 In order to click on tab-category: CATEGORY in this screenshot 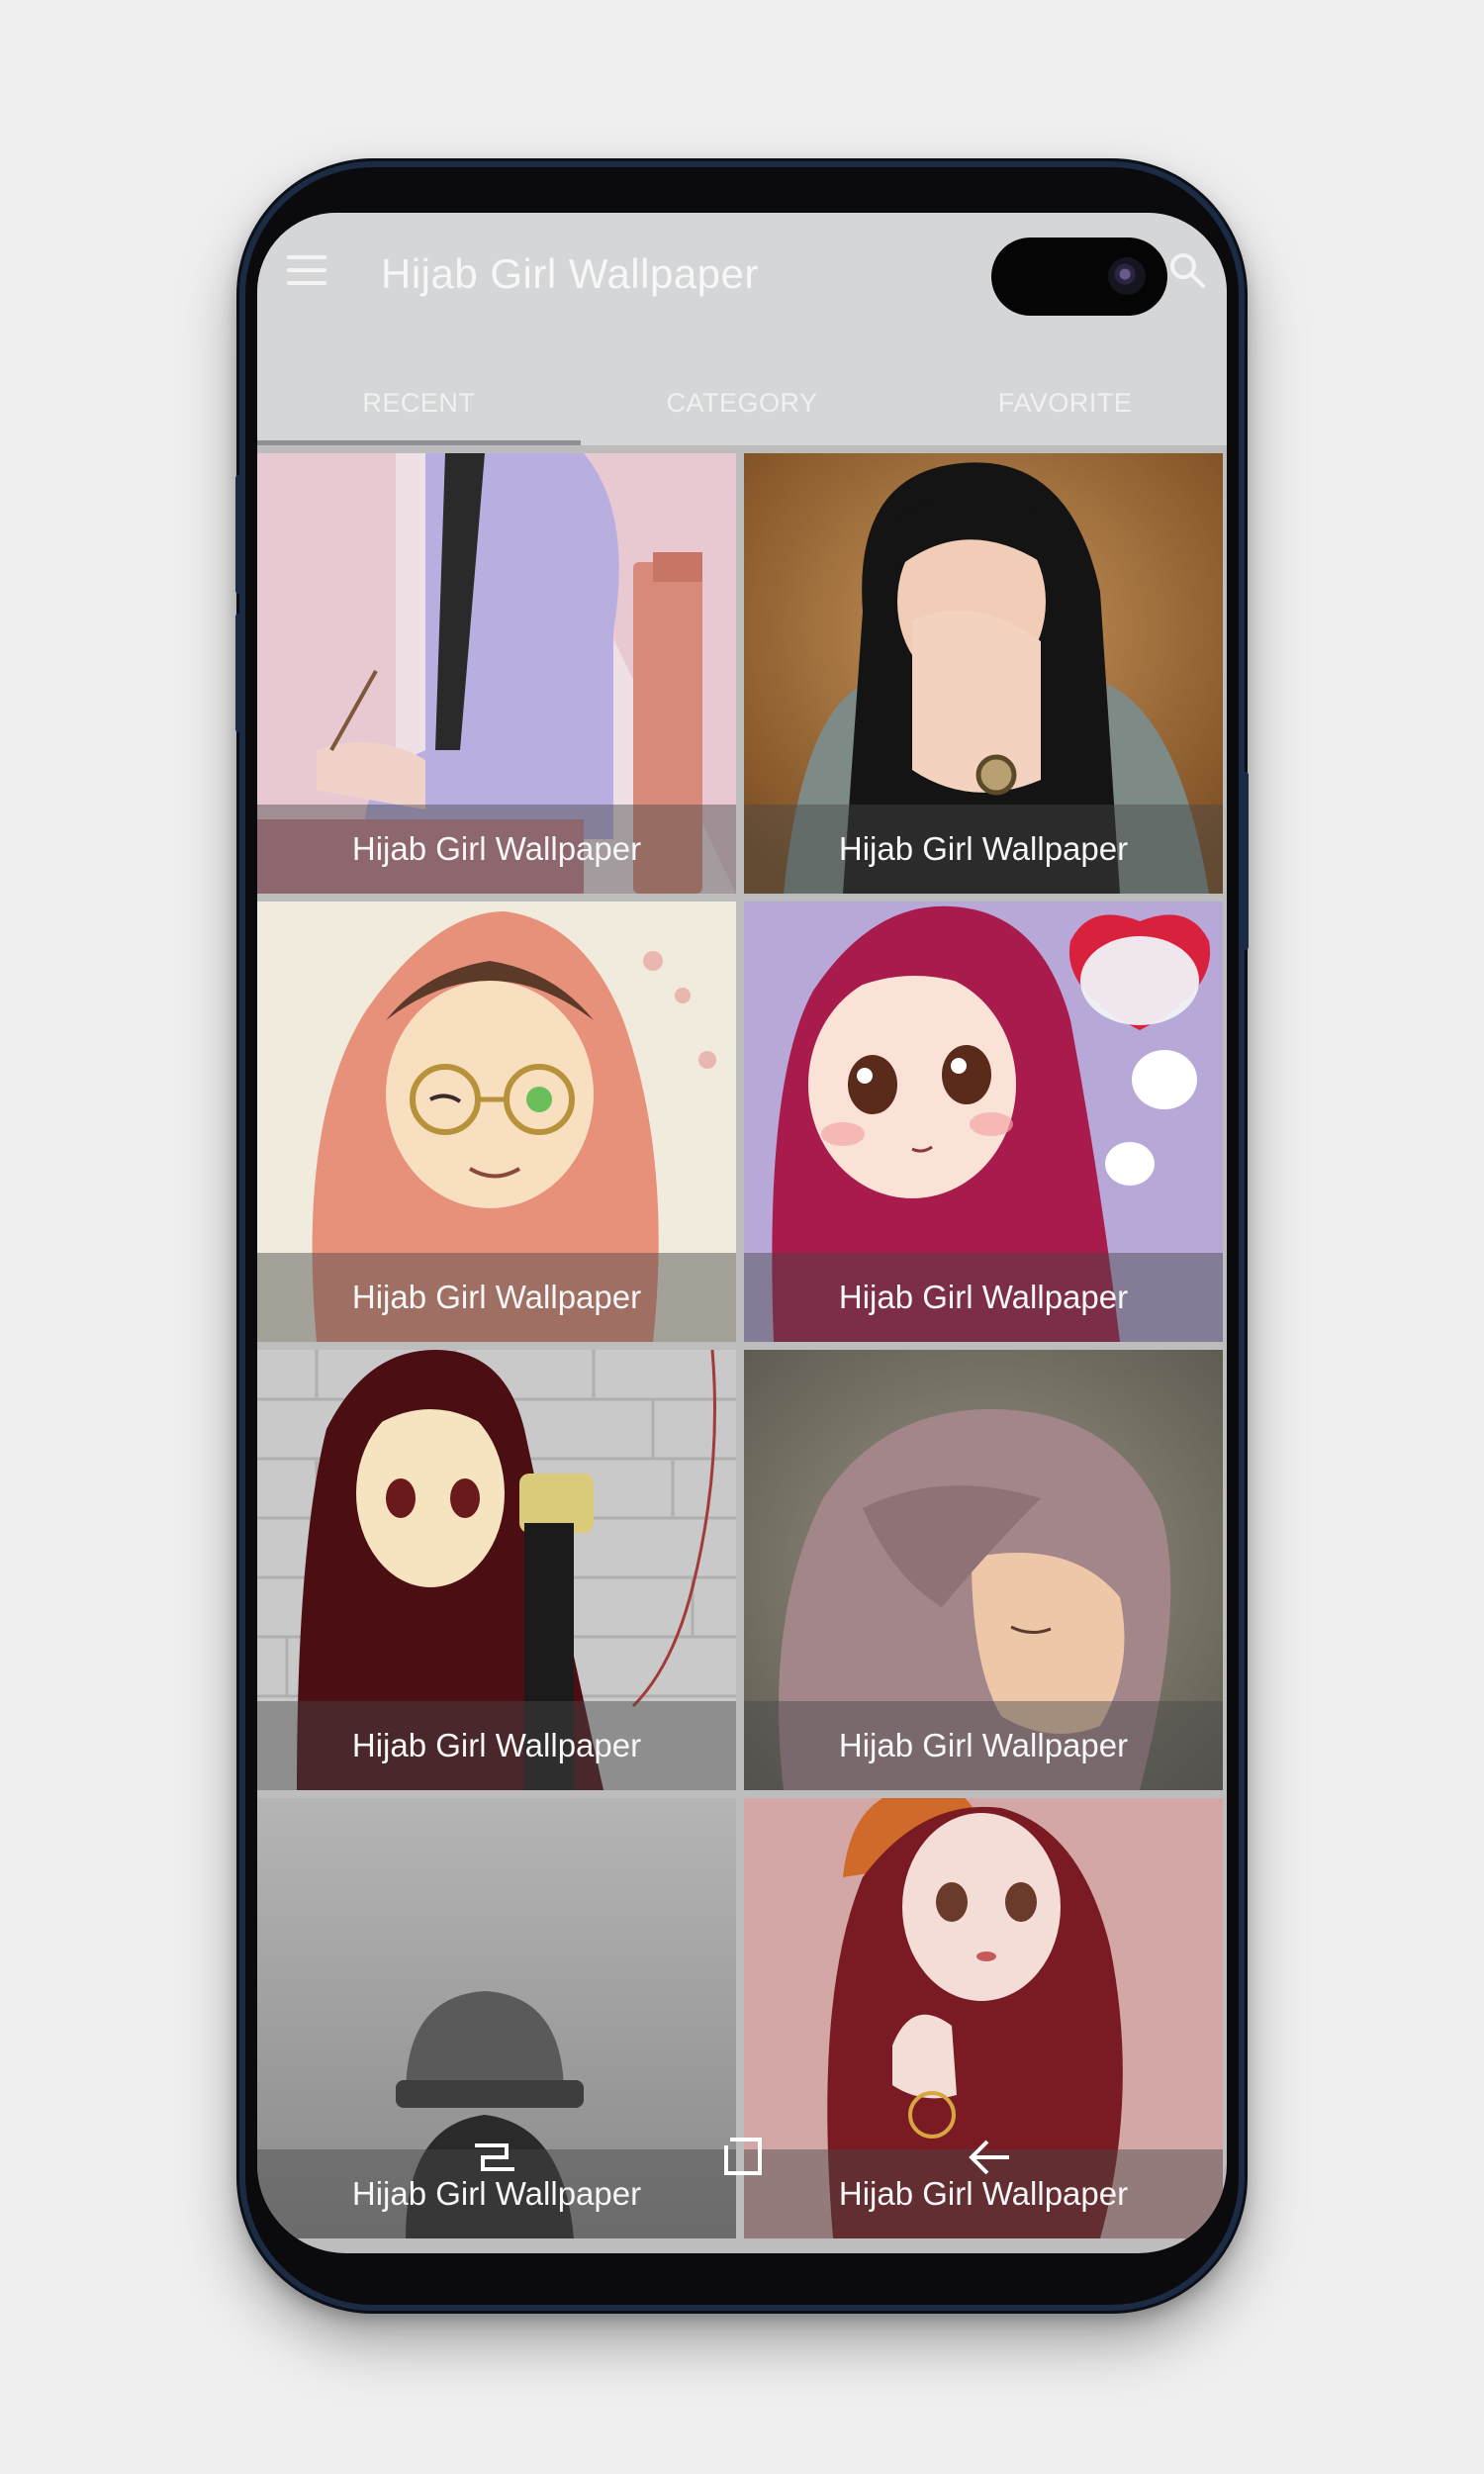, I will do `click(742, 403)`.